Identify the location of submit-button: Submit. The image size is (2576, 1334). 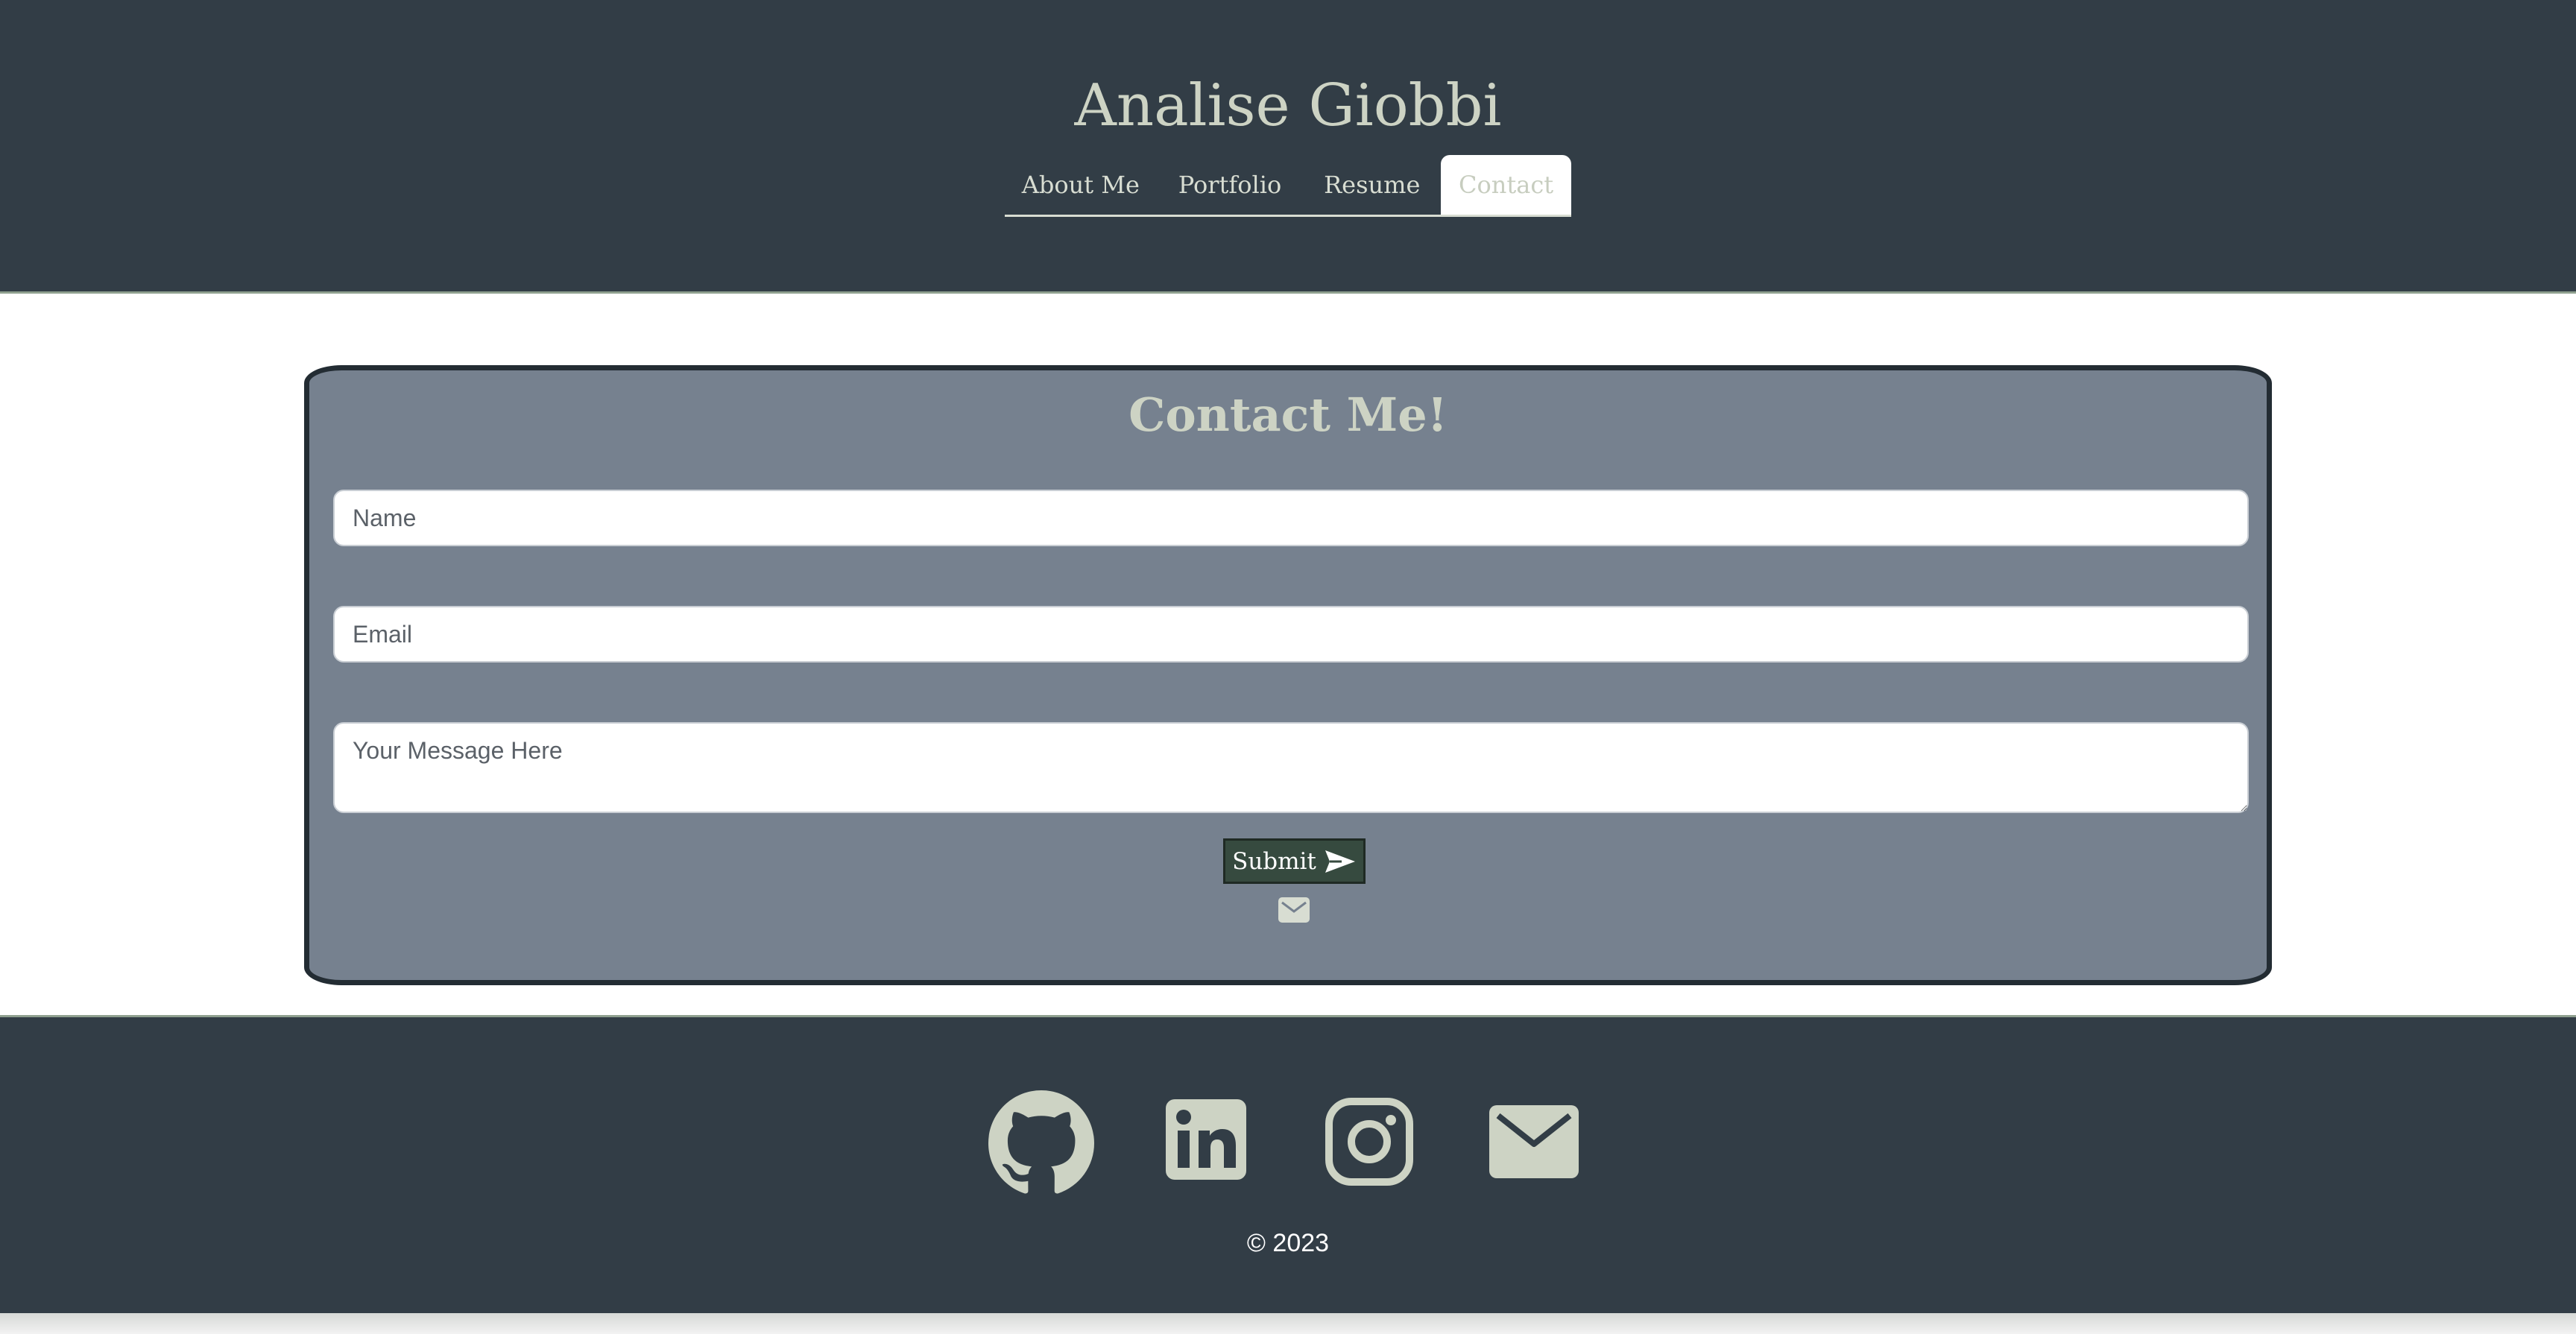
(1294, 861).